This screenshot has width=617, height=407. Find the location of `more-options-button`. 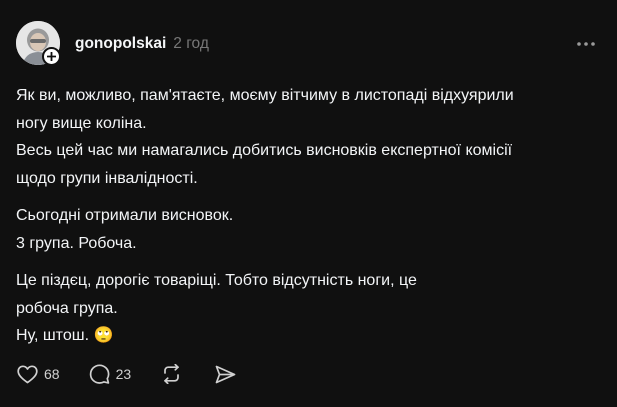

more-options-button is located at coordinates (586, 44).